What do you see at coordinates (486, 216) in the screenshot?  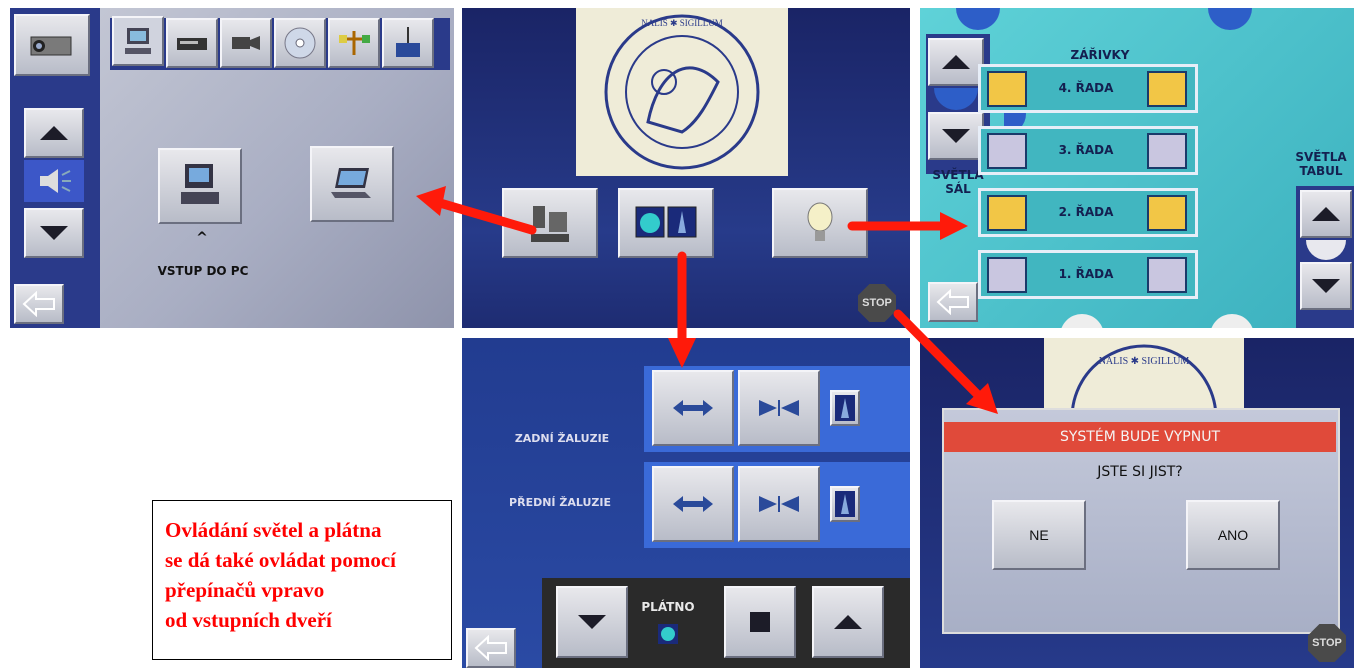 I see `arrow-to-pc-panel` at bounding box center [486, 216].